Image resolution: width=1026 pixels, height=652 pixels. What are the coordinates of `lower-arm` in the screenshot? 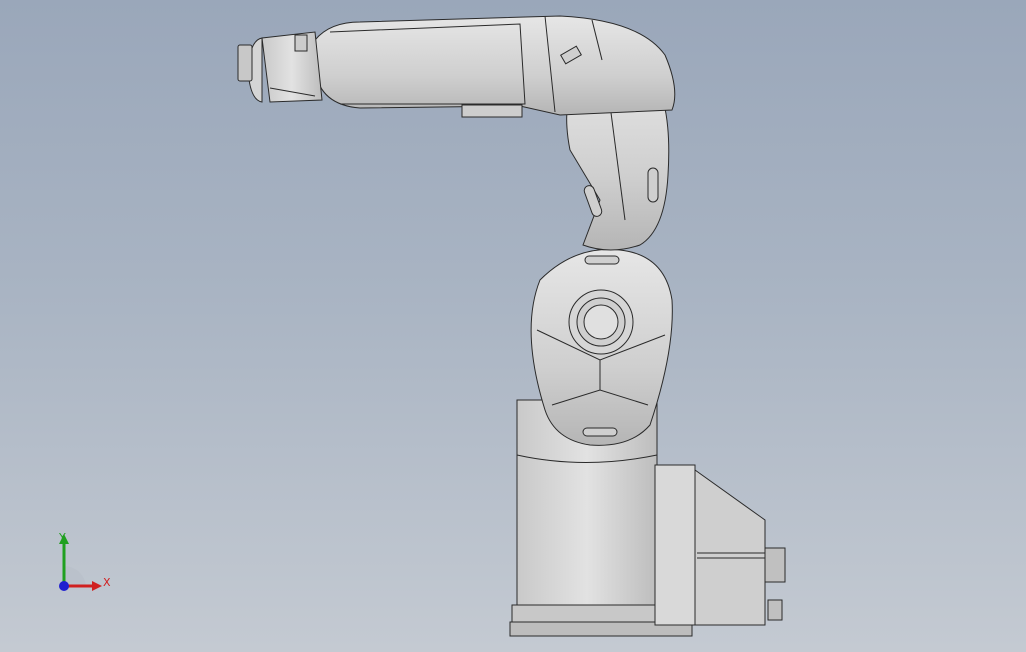 It's located at (601, 347).